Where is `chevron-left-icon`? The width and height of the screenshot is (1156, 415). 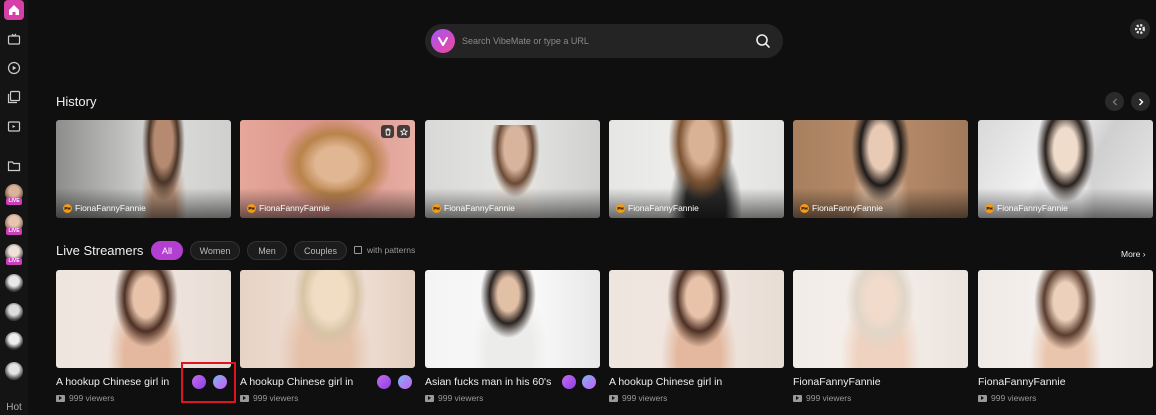
chevron-left-icon is located at coordinates (1114, 101).